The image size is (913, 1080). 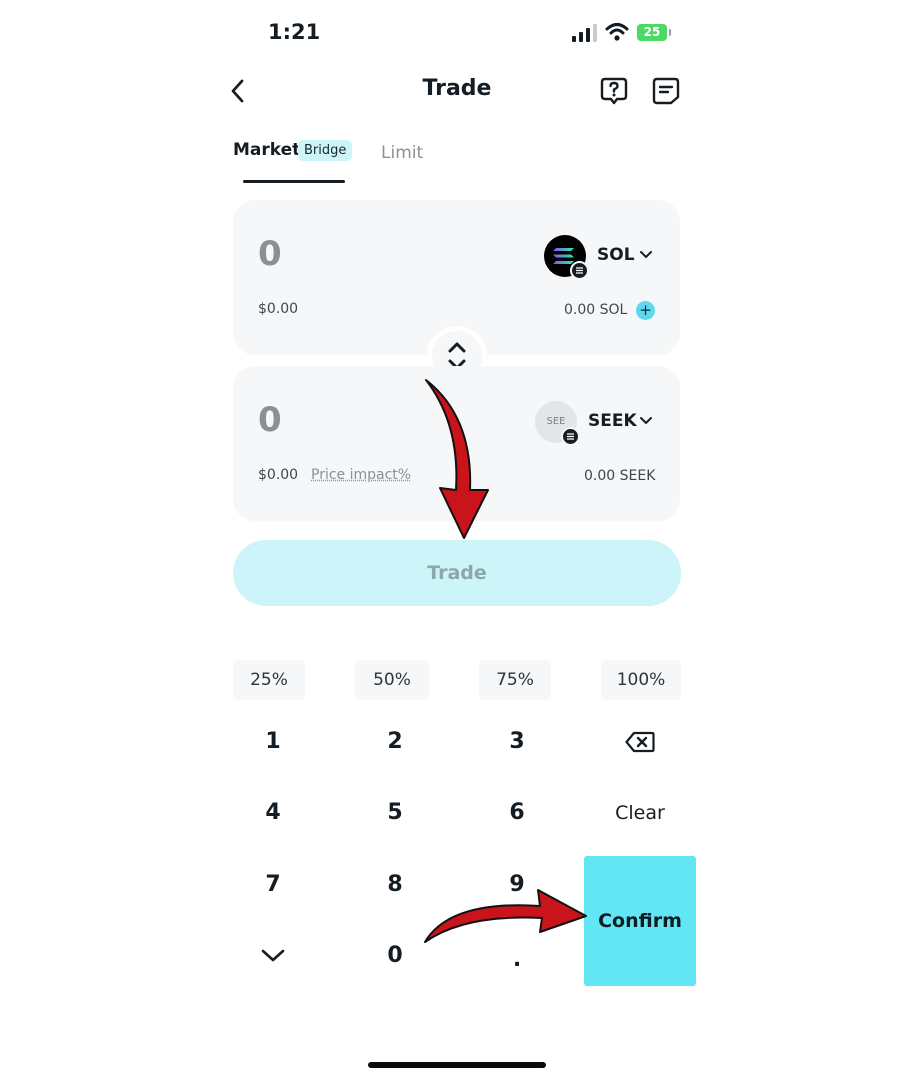 I want to click on backspace-key, so click(x=640, y=742).